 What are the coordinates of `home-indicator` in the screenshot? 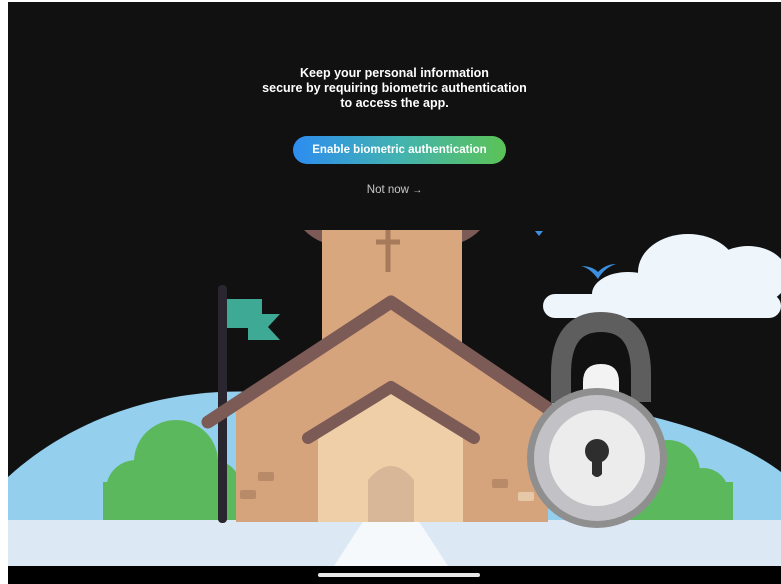 It's located at (399, 575).